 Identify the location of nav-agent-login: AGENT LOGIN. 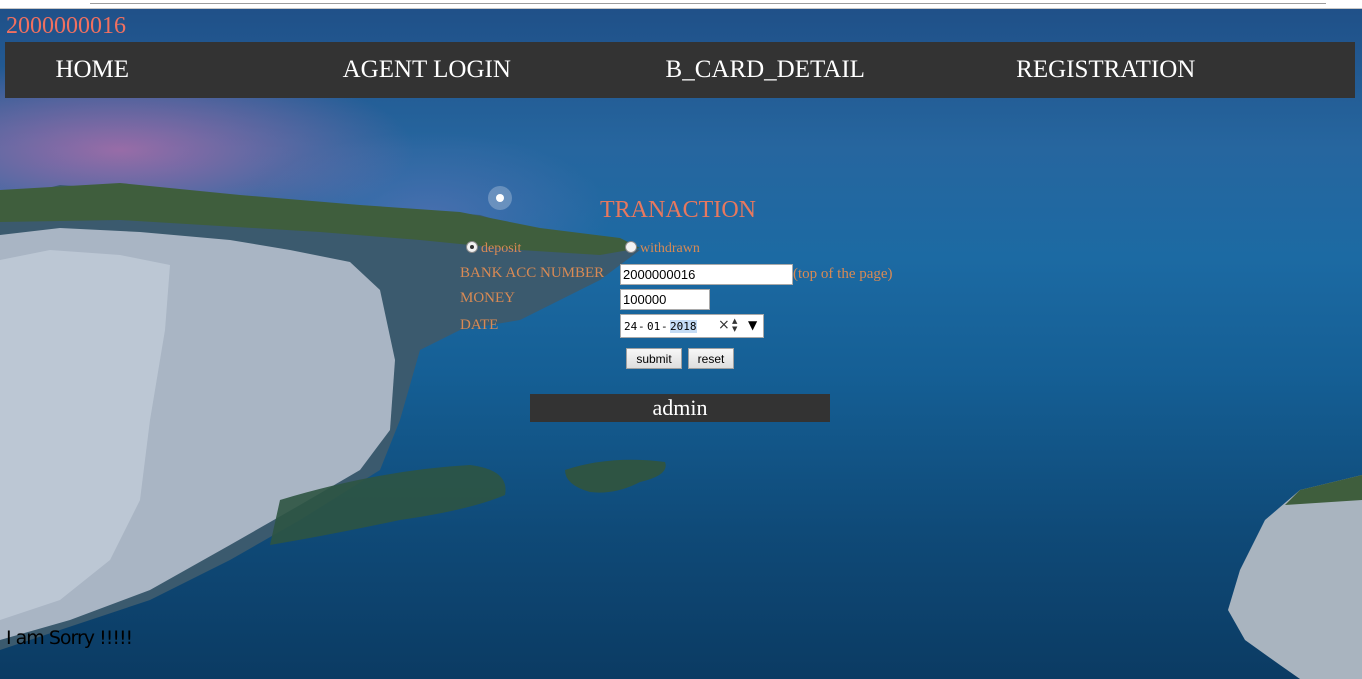
(512, 70).